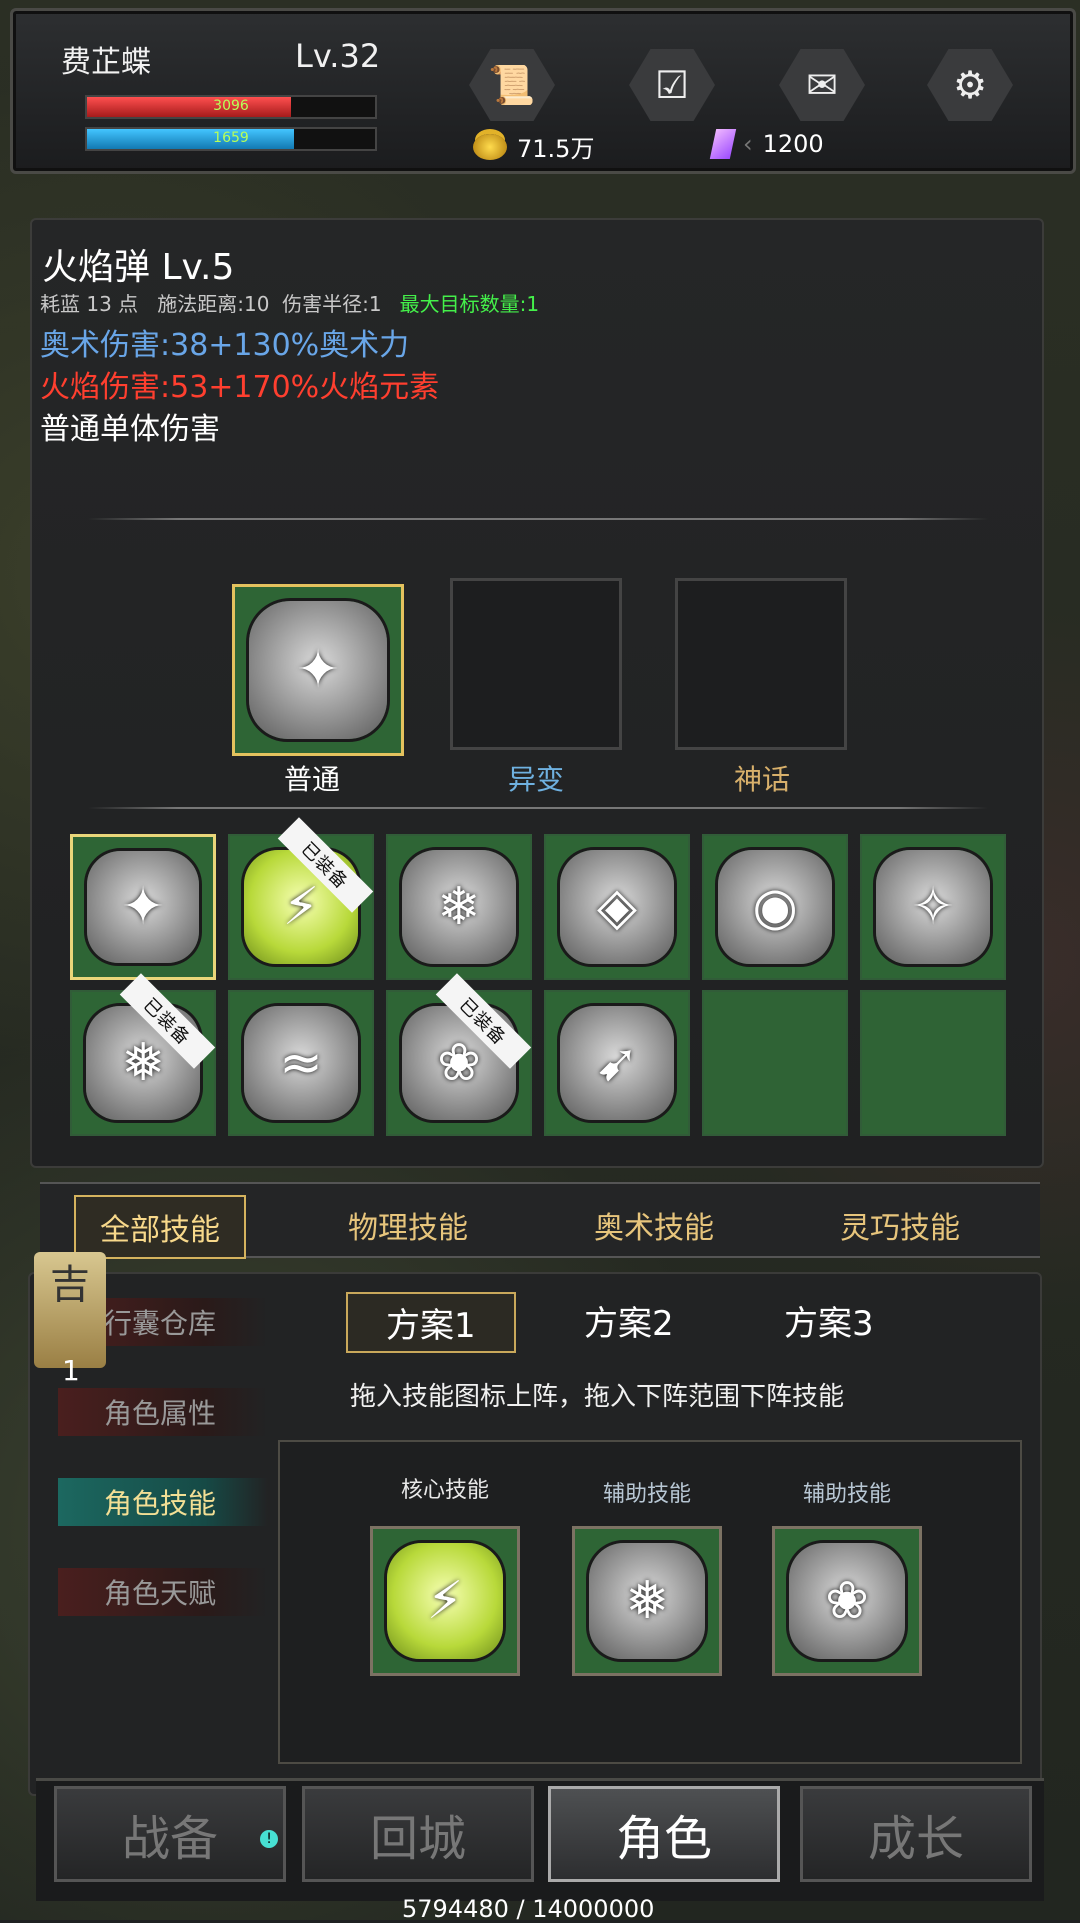 The image size is (1080, 1923). I want to click on nav-character-label: 角色, so click(663, 1839).